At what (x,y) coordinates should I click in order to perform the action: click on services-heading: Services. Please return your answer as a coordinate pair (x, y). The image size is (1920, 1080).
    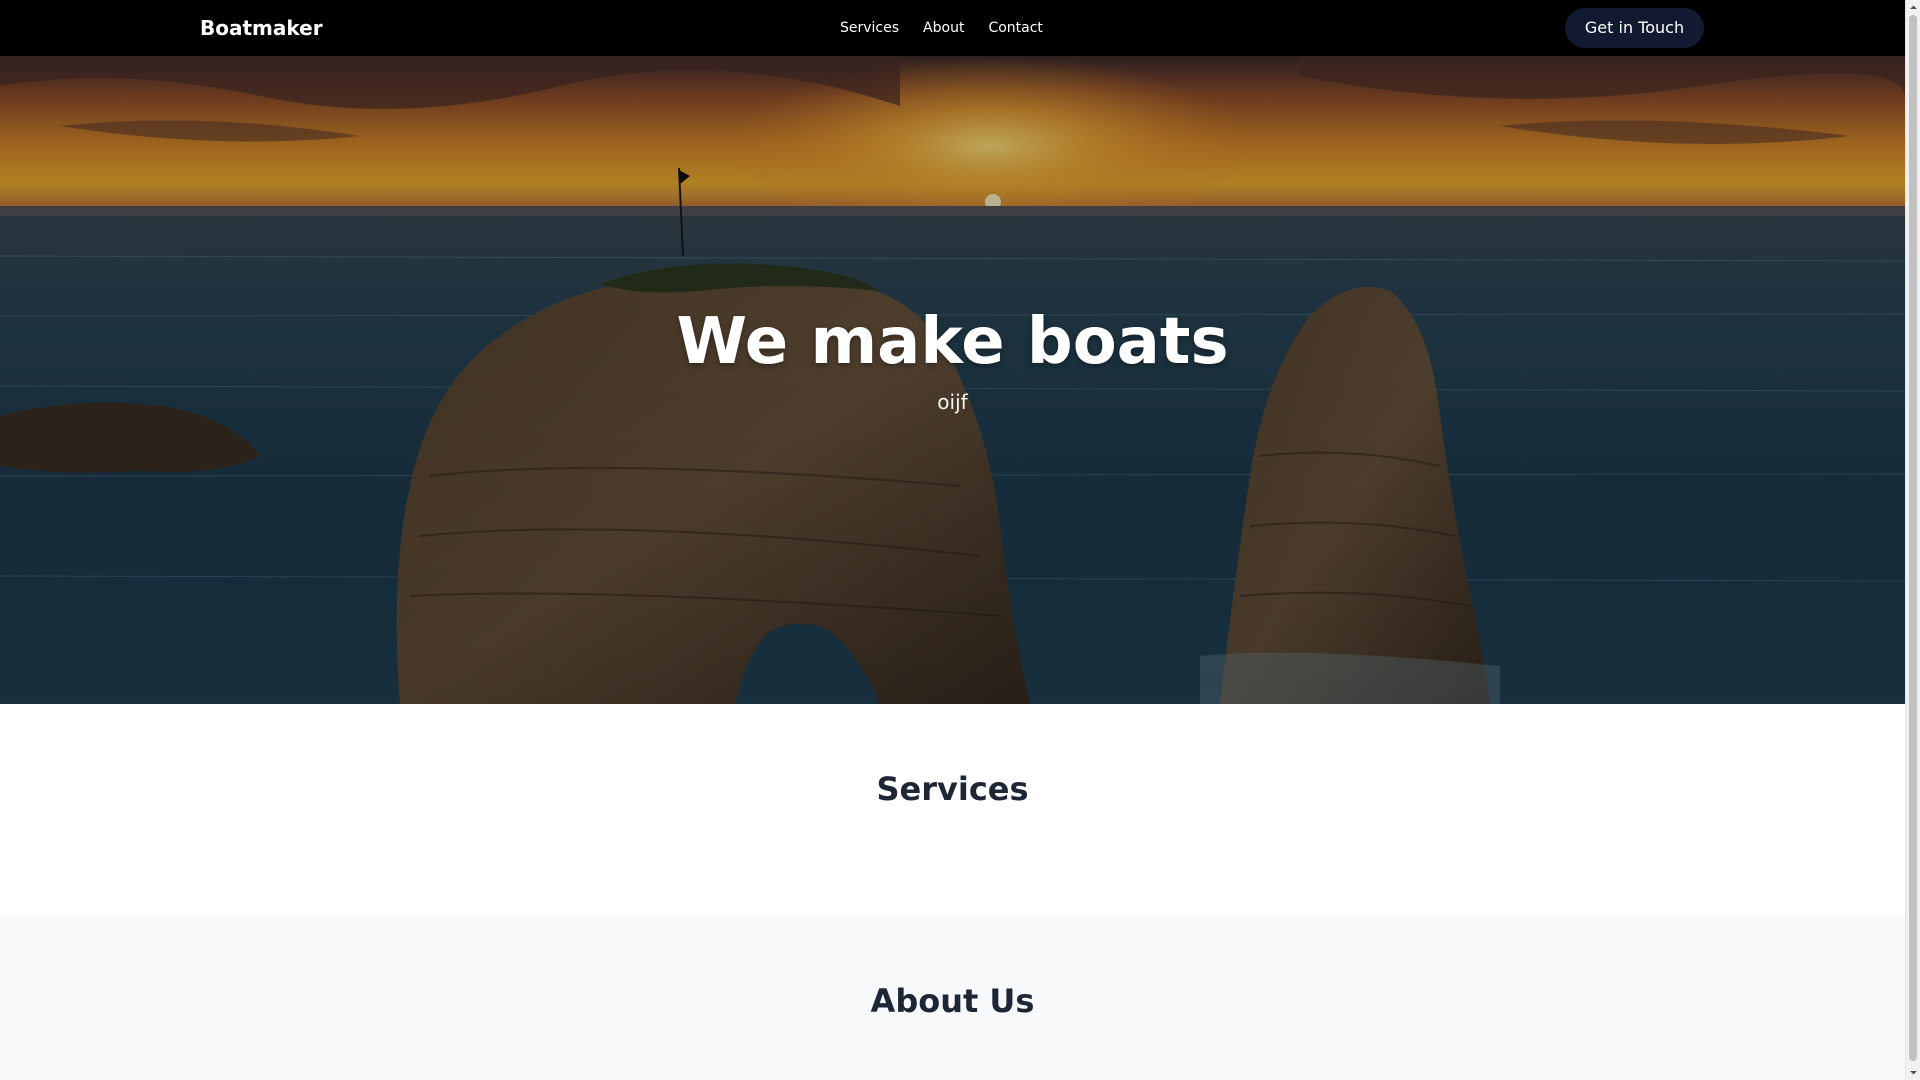
    Looking at the image, I should click on (952, 789).